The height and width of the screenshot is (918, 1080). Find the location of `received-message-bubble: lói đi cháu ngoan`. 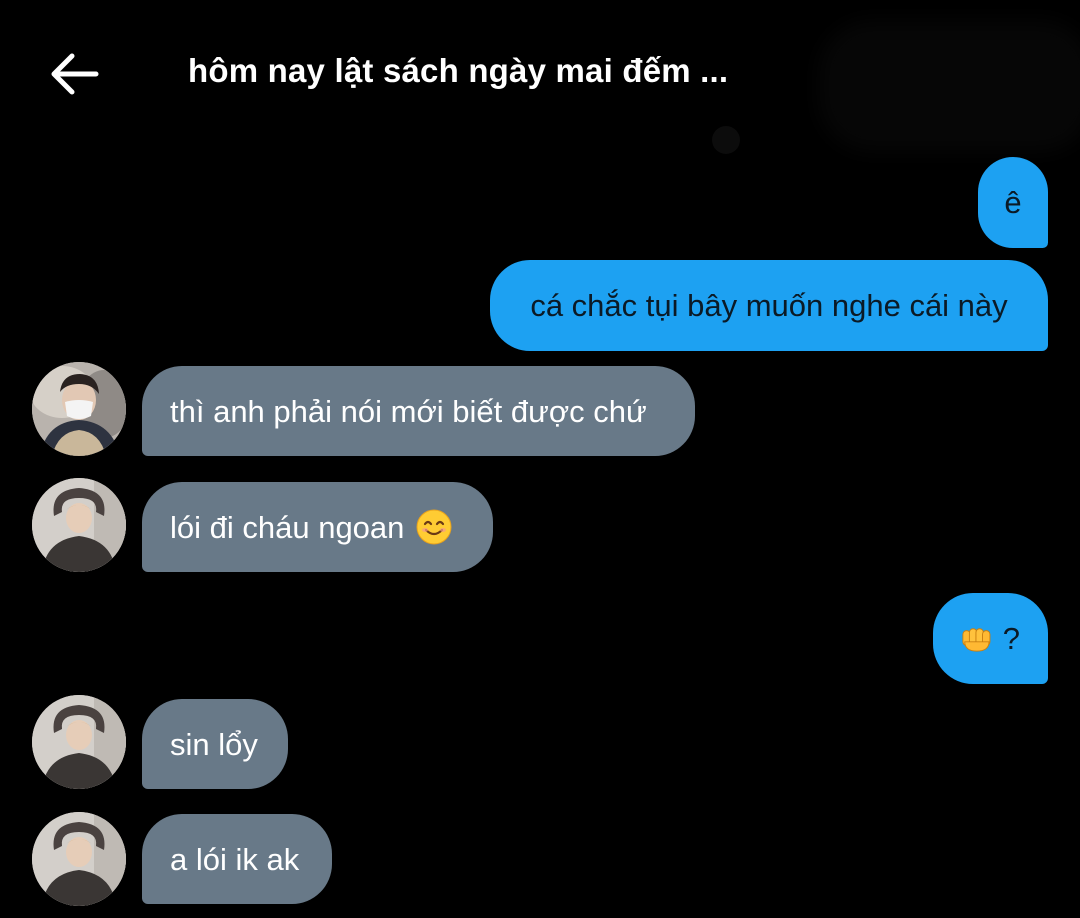

received-message-bubble: lói đi cháu ngoan is located at coordinates (317, 527).